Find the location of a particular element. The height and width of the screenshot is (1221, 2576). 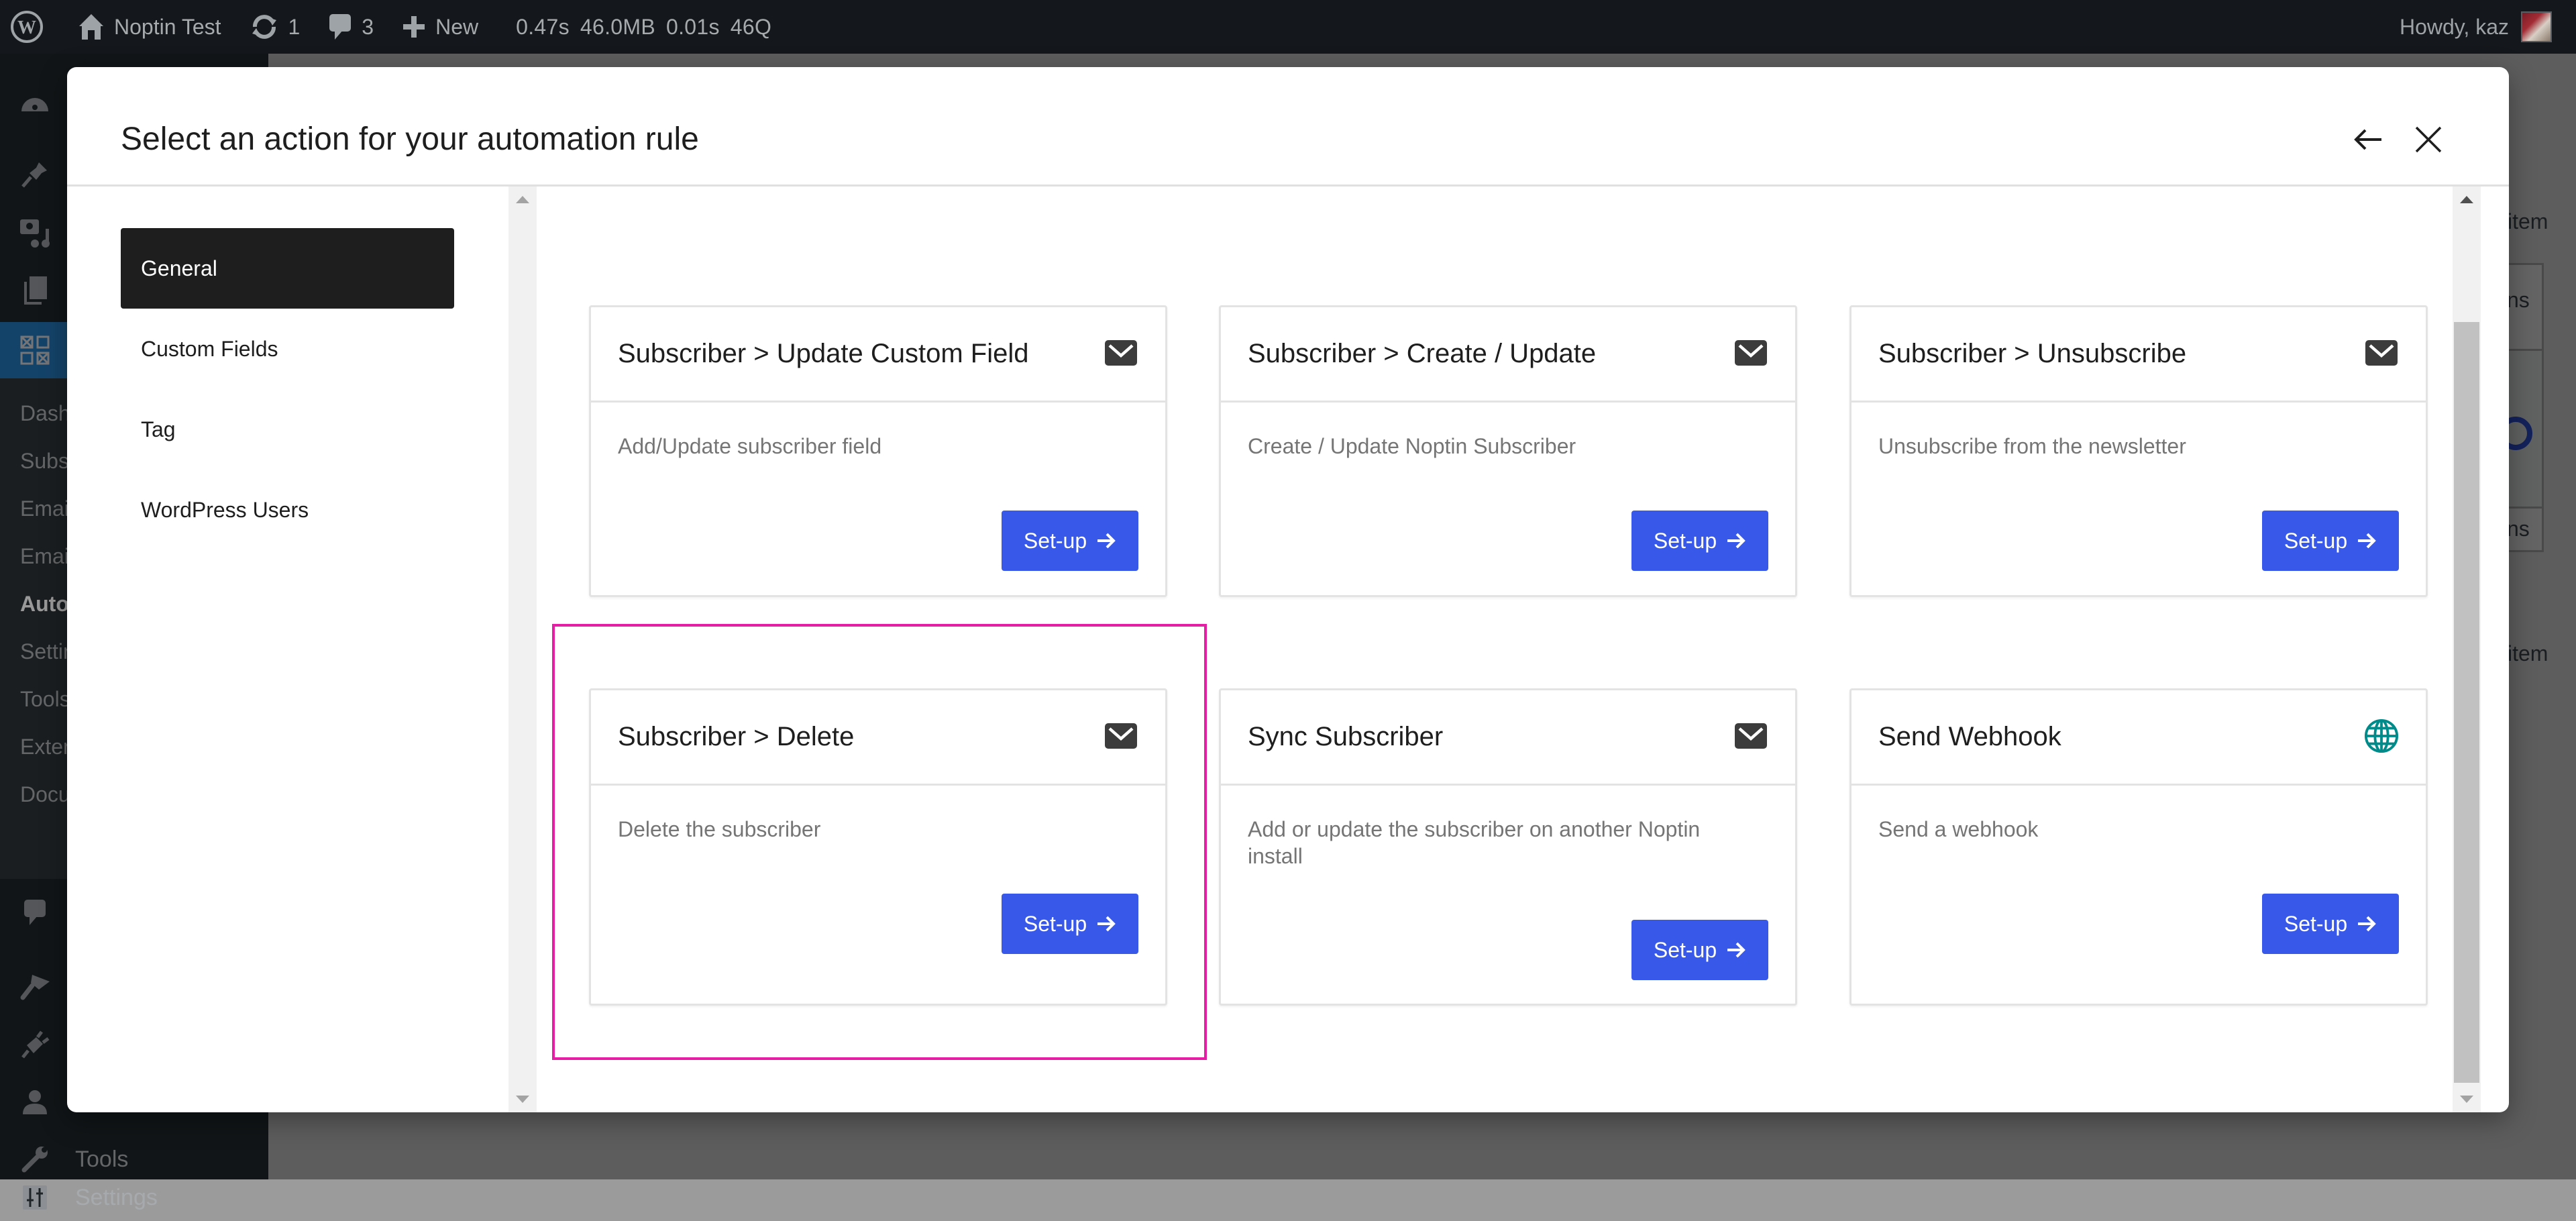

comment-icon is located at coordinates (340, 27).